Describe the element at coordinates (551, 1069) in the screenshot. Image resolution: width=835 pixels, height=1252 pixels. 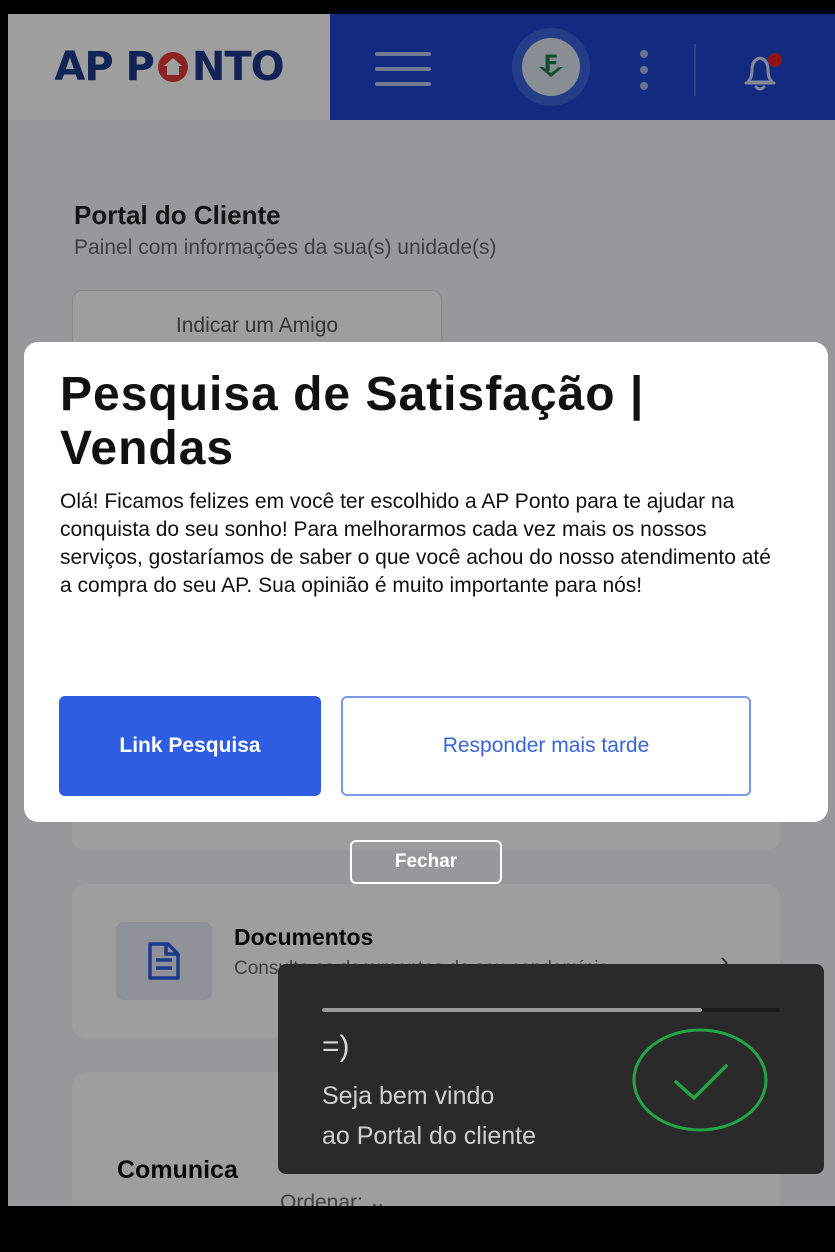
I see `welcome-toast: =) Seja bem vindo ao Portal do cliente` at that location.